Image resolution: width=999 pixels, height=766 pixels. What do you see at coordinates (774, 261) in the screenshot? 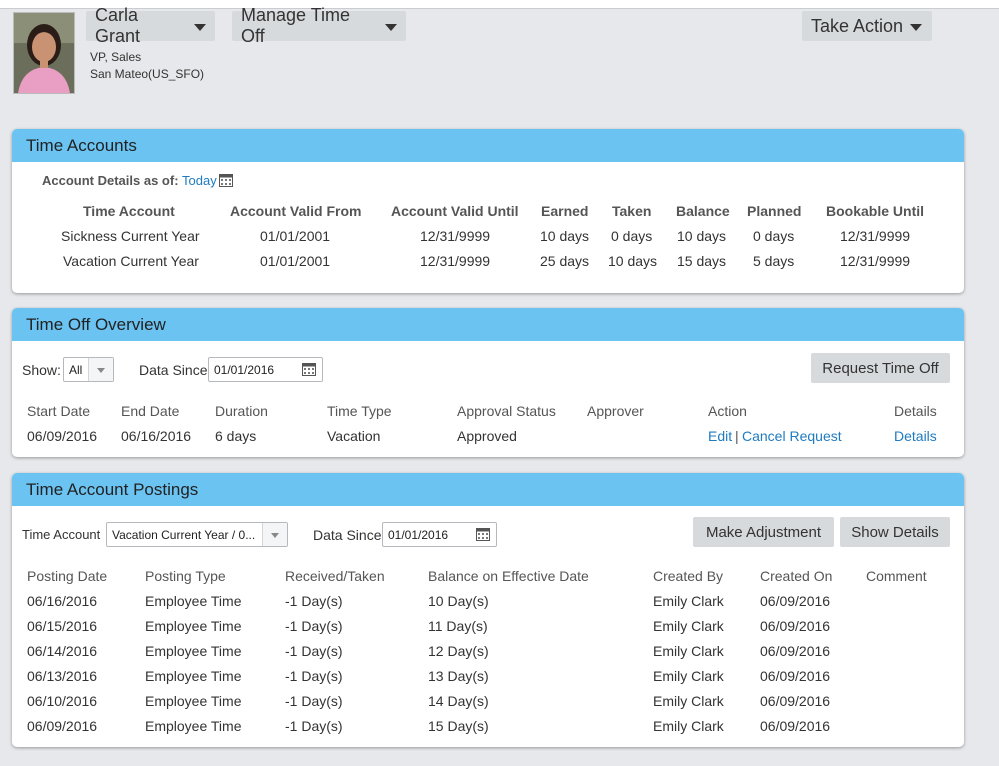
I see `table-cell: 5 days` at bounding box center [774, 261].